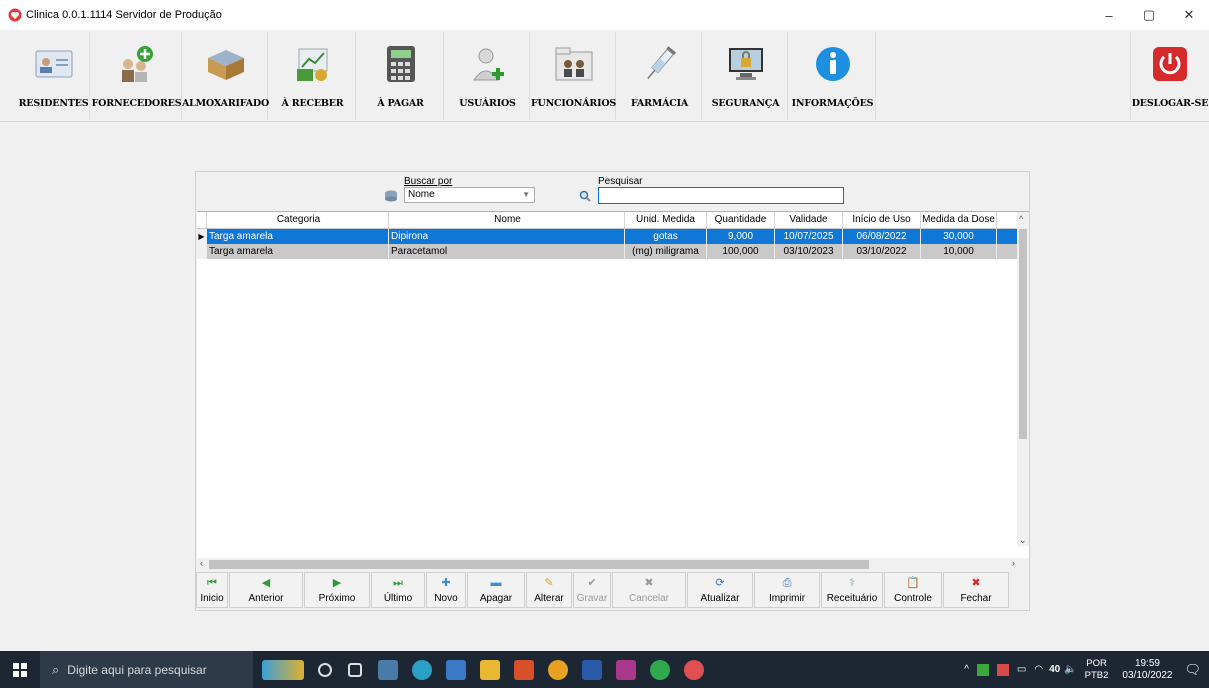 This screenshot has height=688, width=1209. Describe the element at coordinates (225, 76) in the screenshot. I see `almoxarifado-button: ALMOXARIFADO` at that location.